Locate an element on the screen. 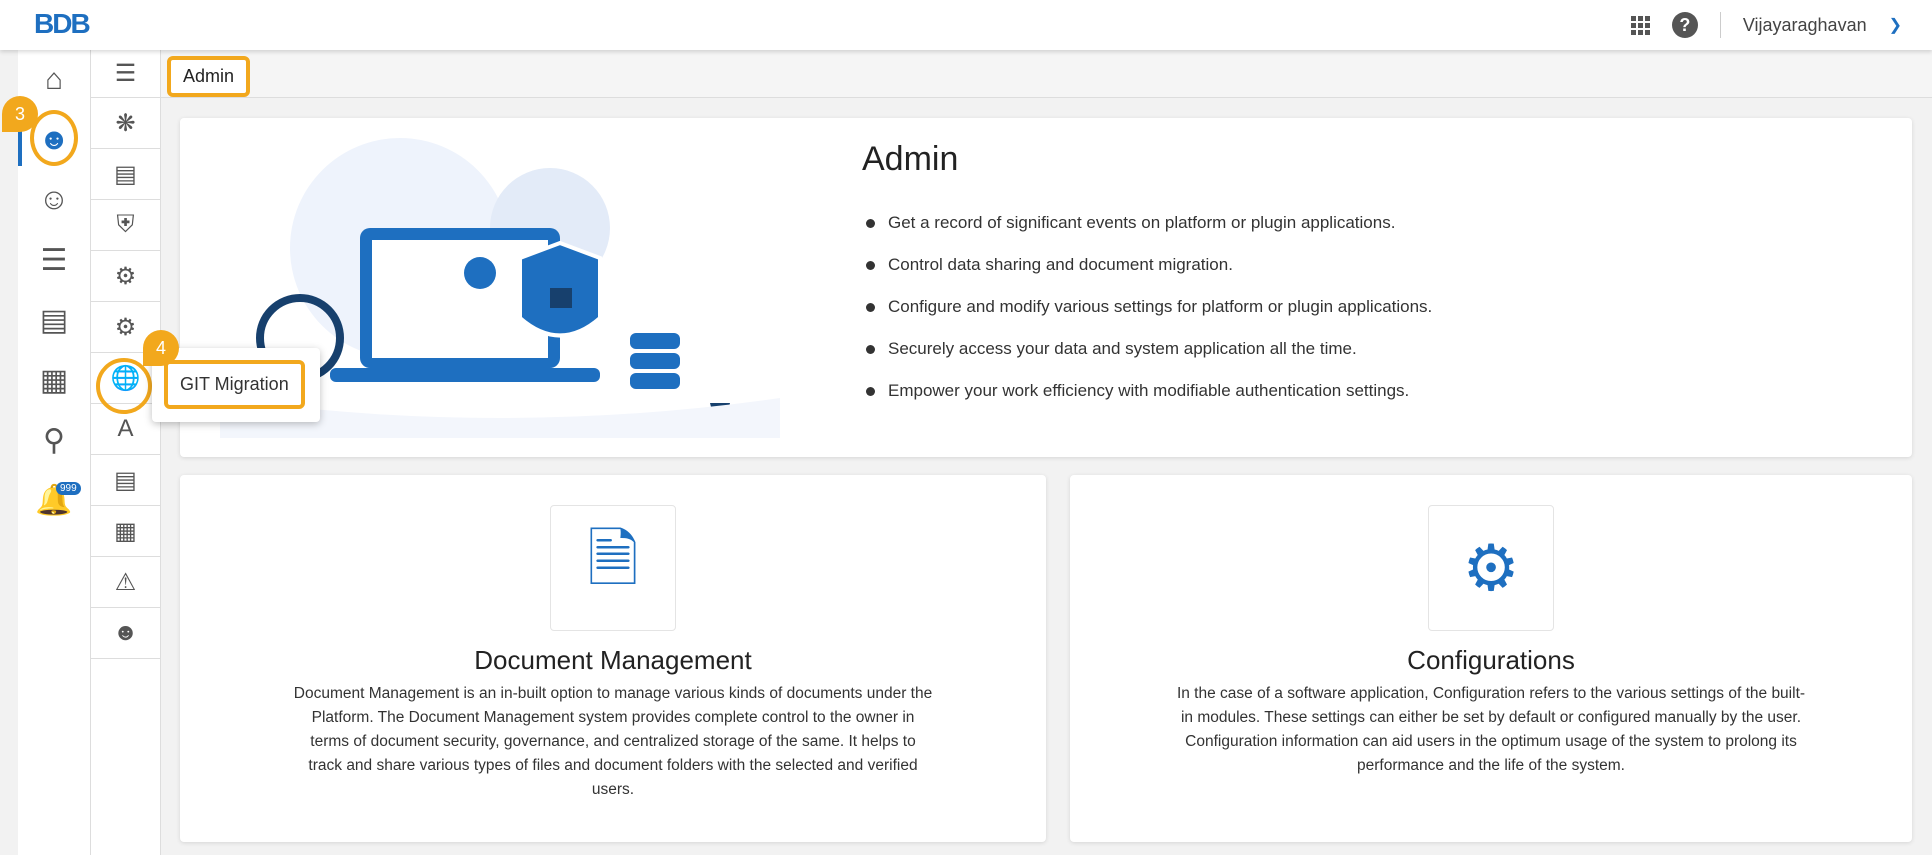 This screenshot has height=855, width=1932. license-icon: ▤ is located at coordinates (125, 174).